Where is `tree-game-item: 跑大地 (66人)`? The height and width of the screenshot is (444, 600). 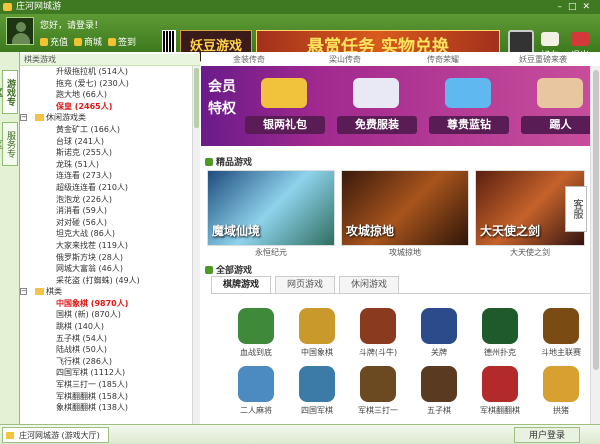 tree-game-item: 跑大地 (66人) is located at coordinates (106, 95).